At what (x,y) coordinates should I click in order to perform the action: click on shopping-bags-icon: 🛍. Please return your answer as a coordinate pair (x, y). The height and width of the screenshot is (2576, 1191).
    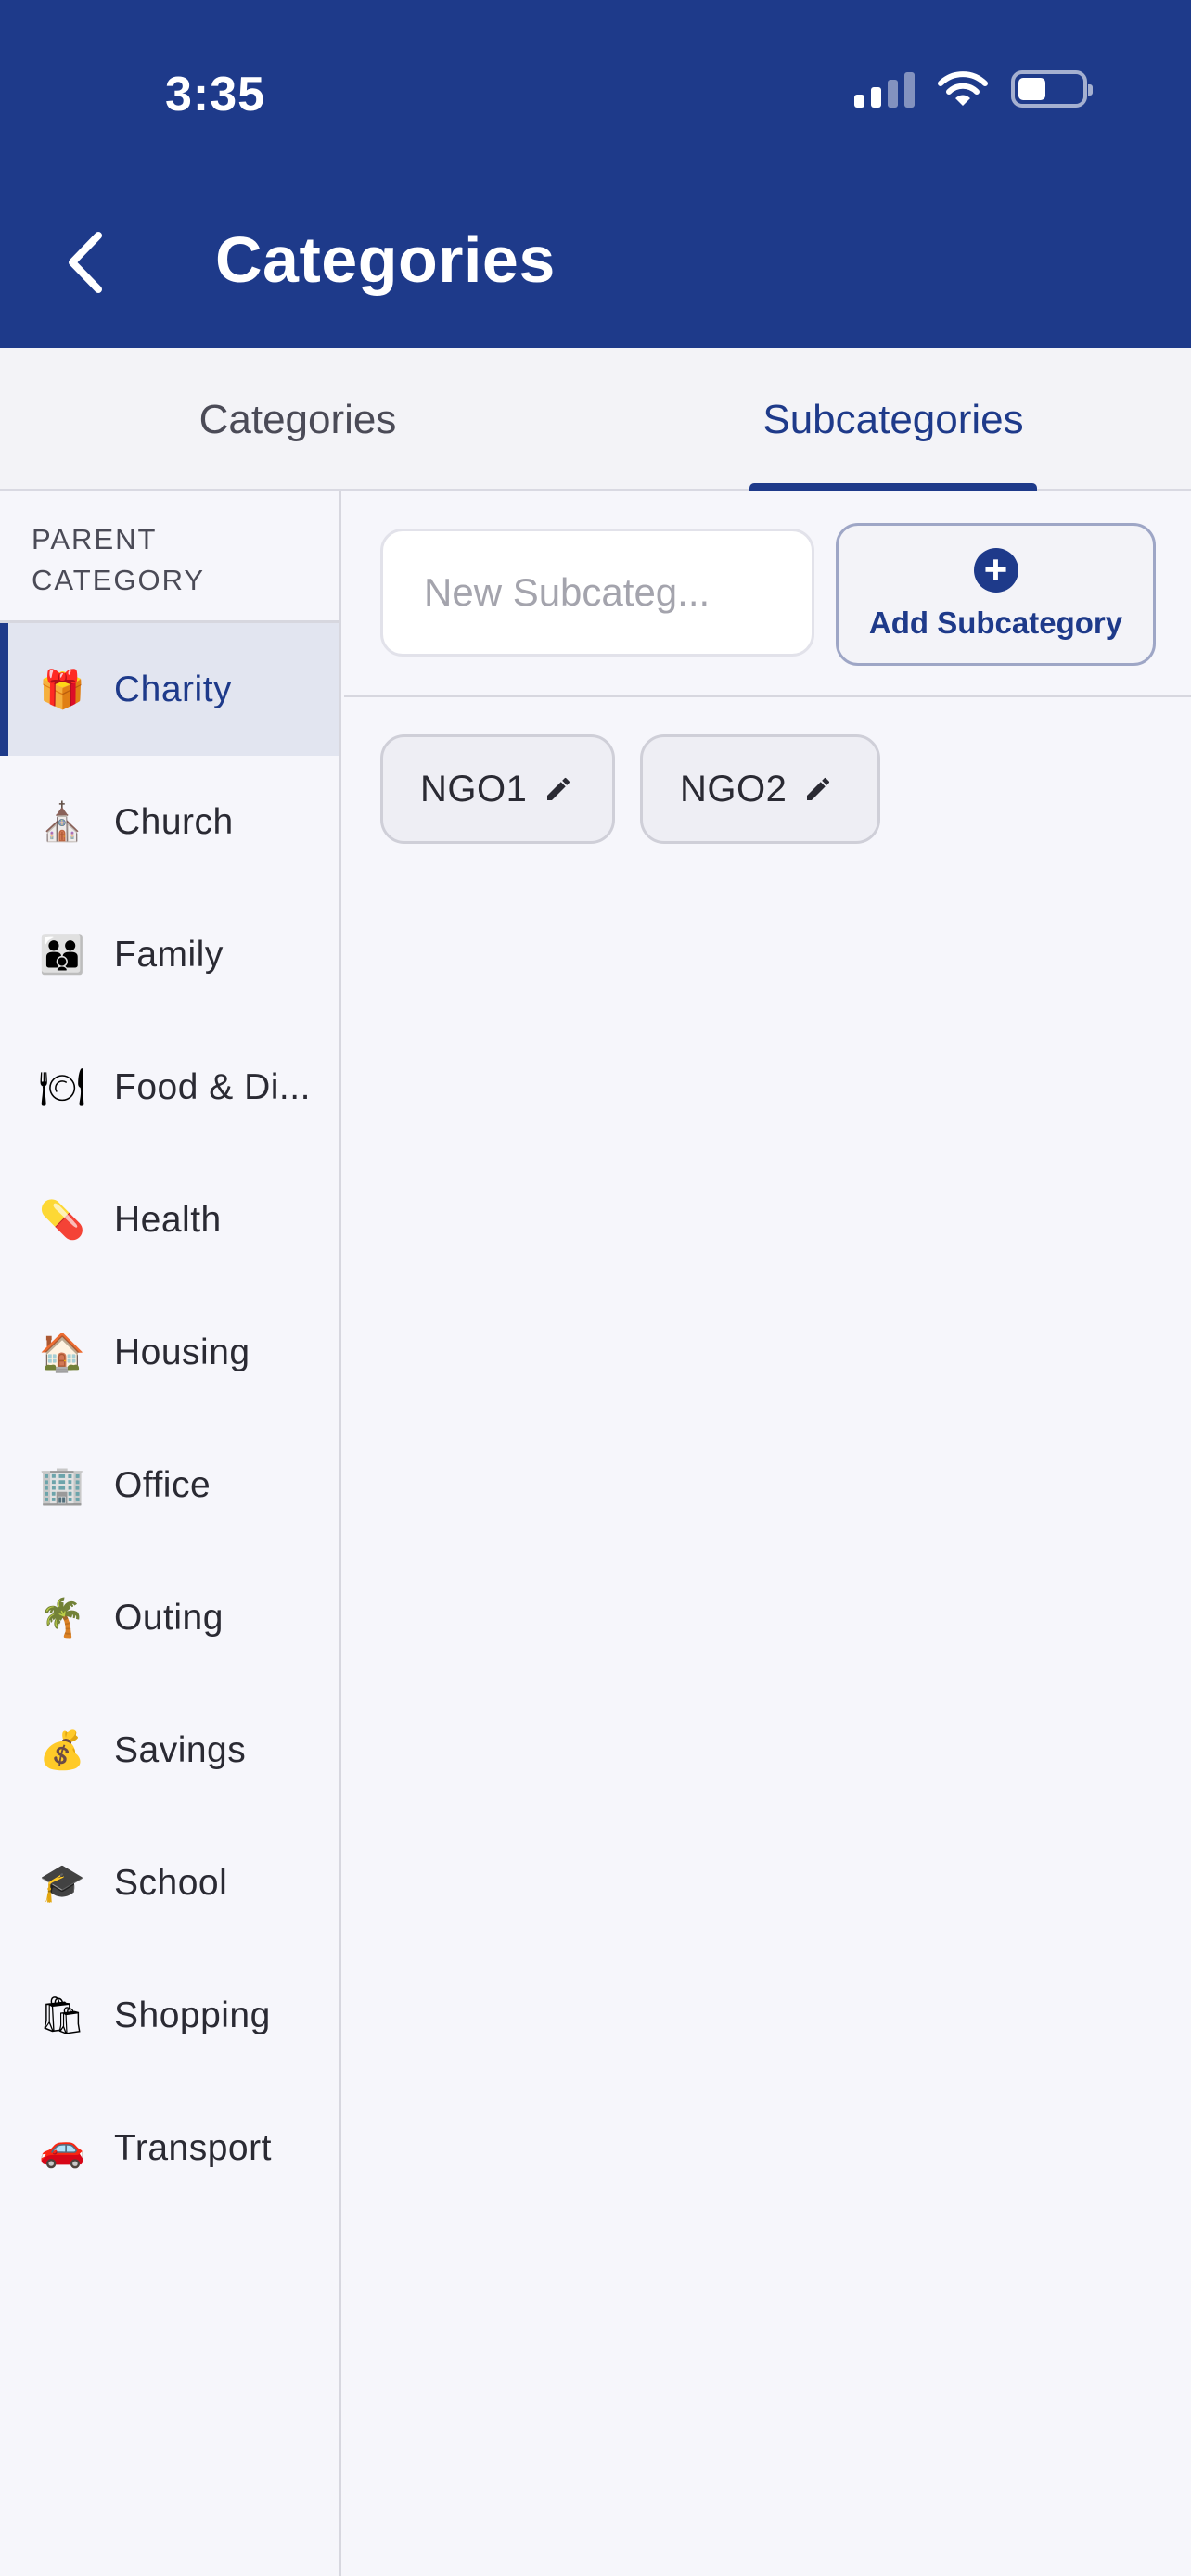
    Looking at the image, I should click on (62, 2016).